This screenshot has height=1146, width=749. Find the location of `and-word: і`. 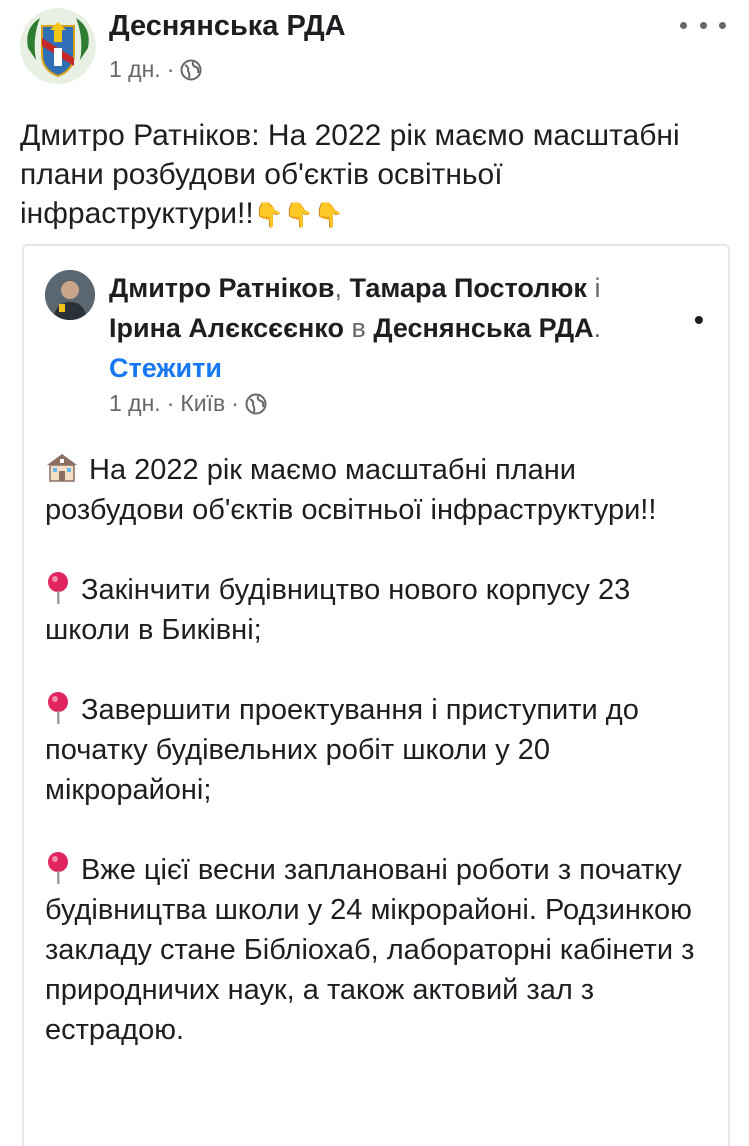

and-word: і is located at coordinates (597, 288).